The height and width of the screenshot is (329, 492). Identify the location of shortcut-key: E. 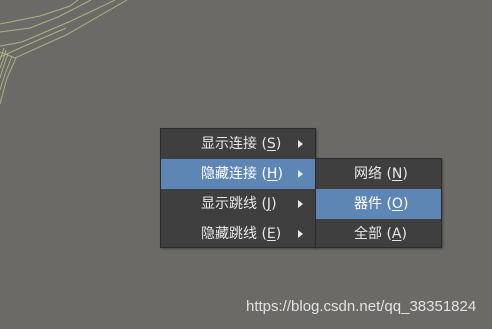
(271, 234).